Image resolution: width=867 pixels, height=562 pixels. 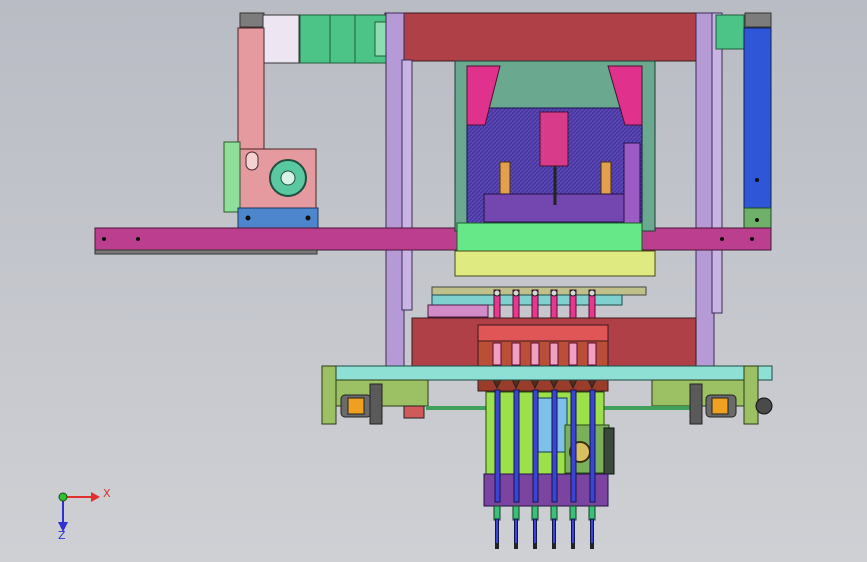 I want to click on die-yellow-plate, so click(x=555, y=263).